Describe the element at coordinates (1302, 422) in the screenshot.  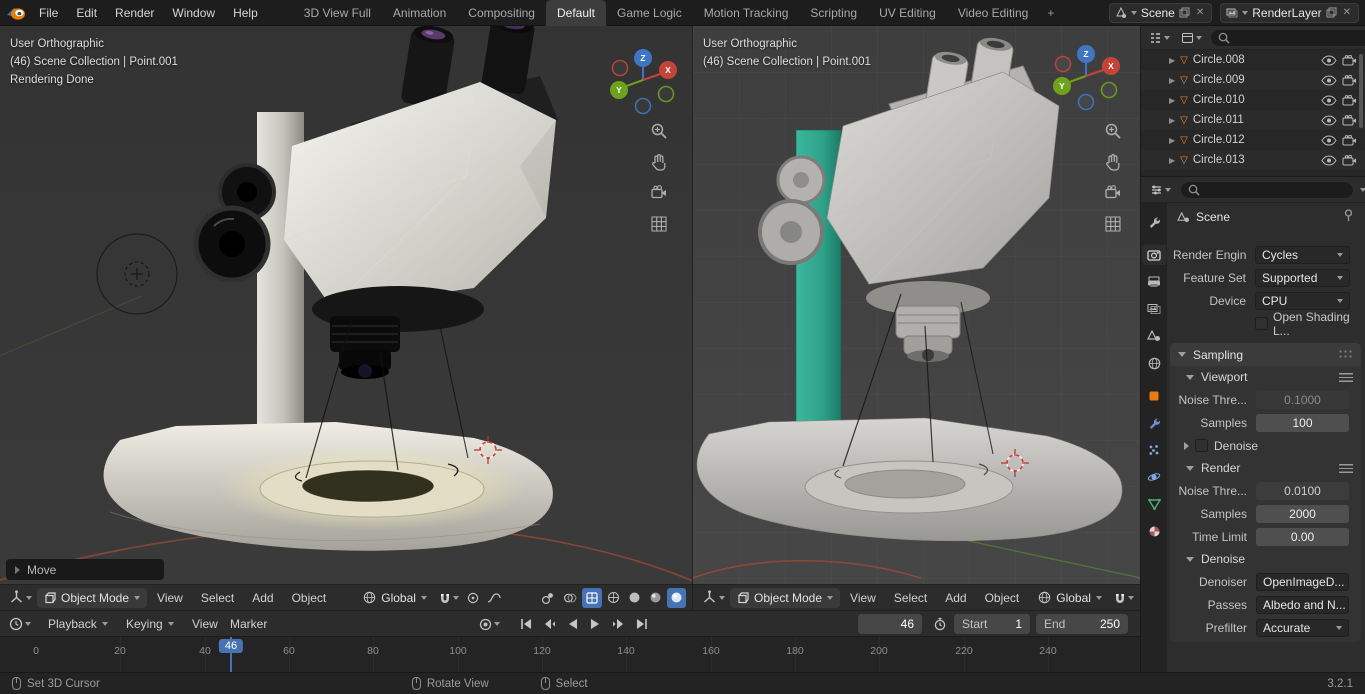
I see `viewport-samples-field: 100` at that location.